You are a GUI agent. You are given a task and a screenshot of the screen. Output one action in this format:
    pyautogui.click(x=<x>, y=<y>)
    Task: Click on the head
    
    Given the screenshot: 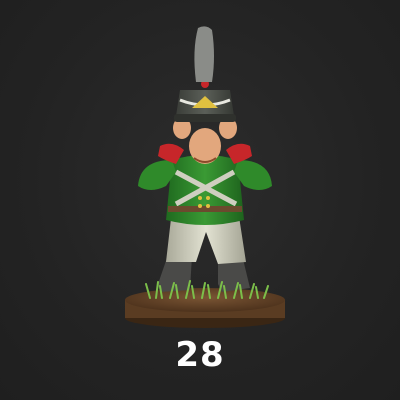 What is the action you would take?
    pyautogui.click(x=205, y=140)
    